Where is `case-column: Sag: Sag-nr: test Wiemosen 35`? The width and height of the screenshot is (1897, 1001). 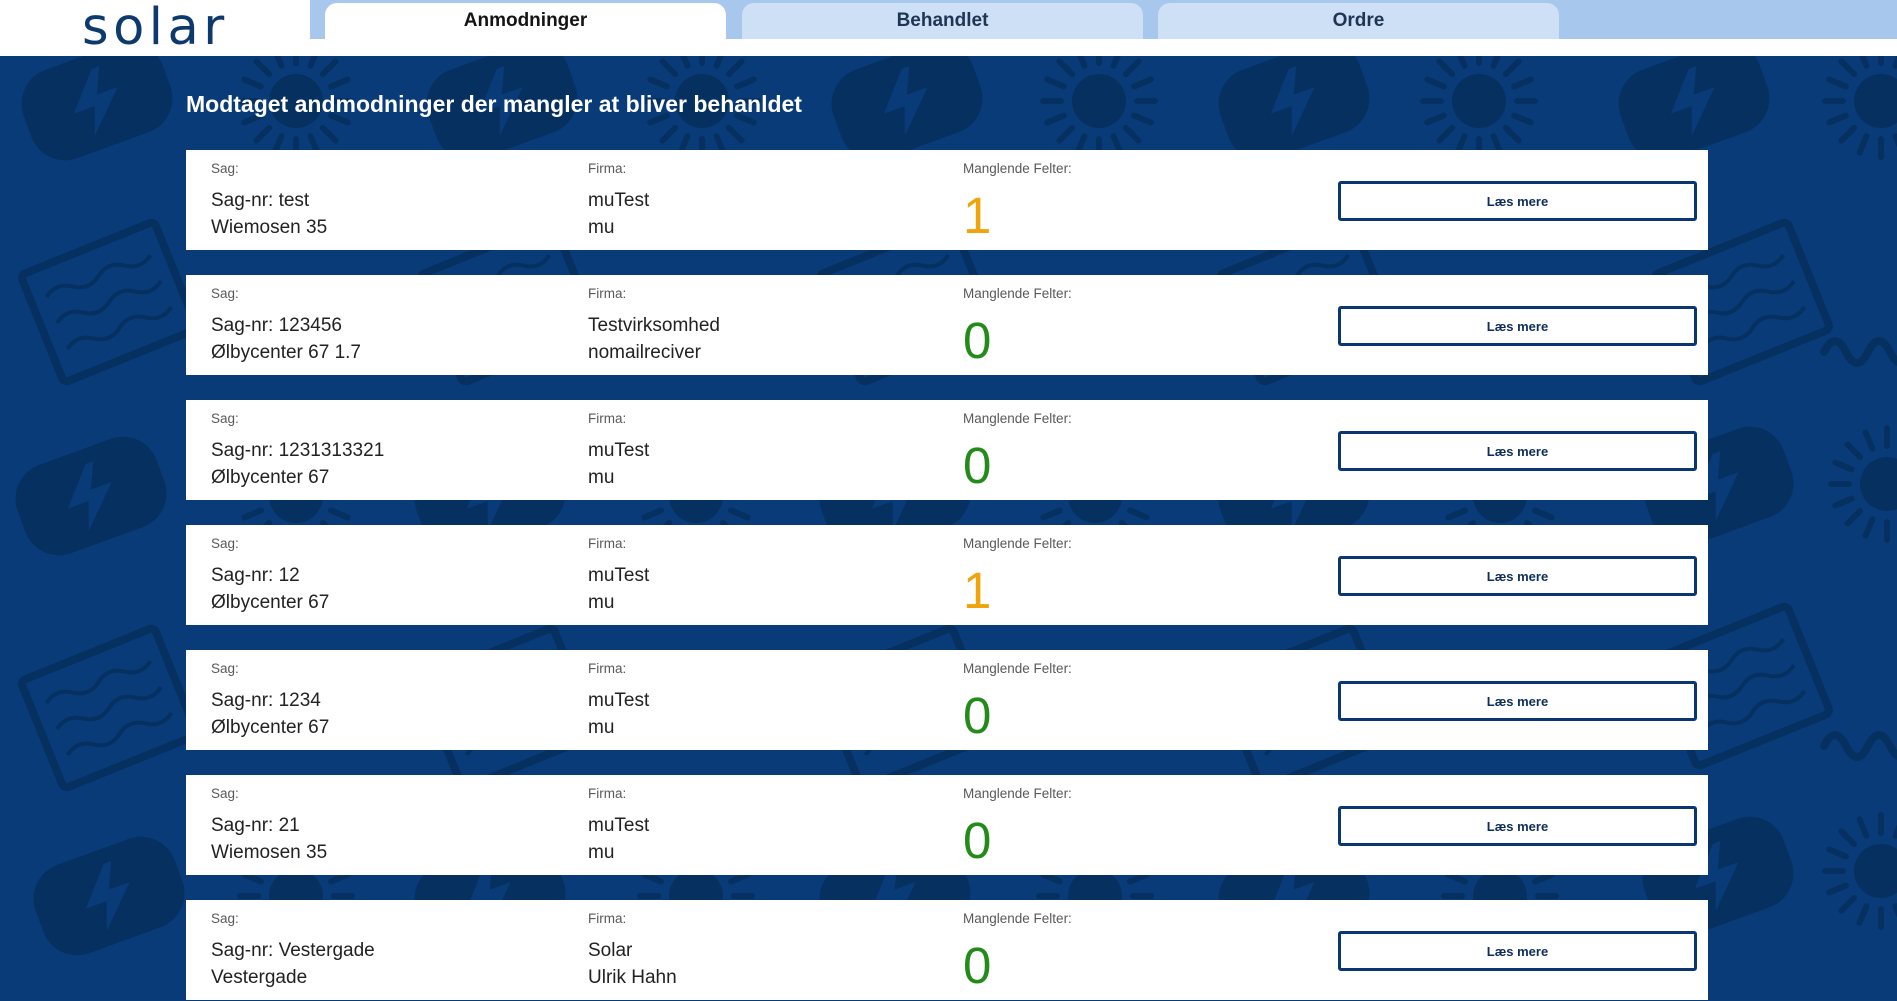 case-column: Sag: Sag-nr: test Wiemosen 35 is located at coordinates (269, 200).